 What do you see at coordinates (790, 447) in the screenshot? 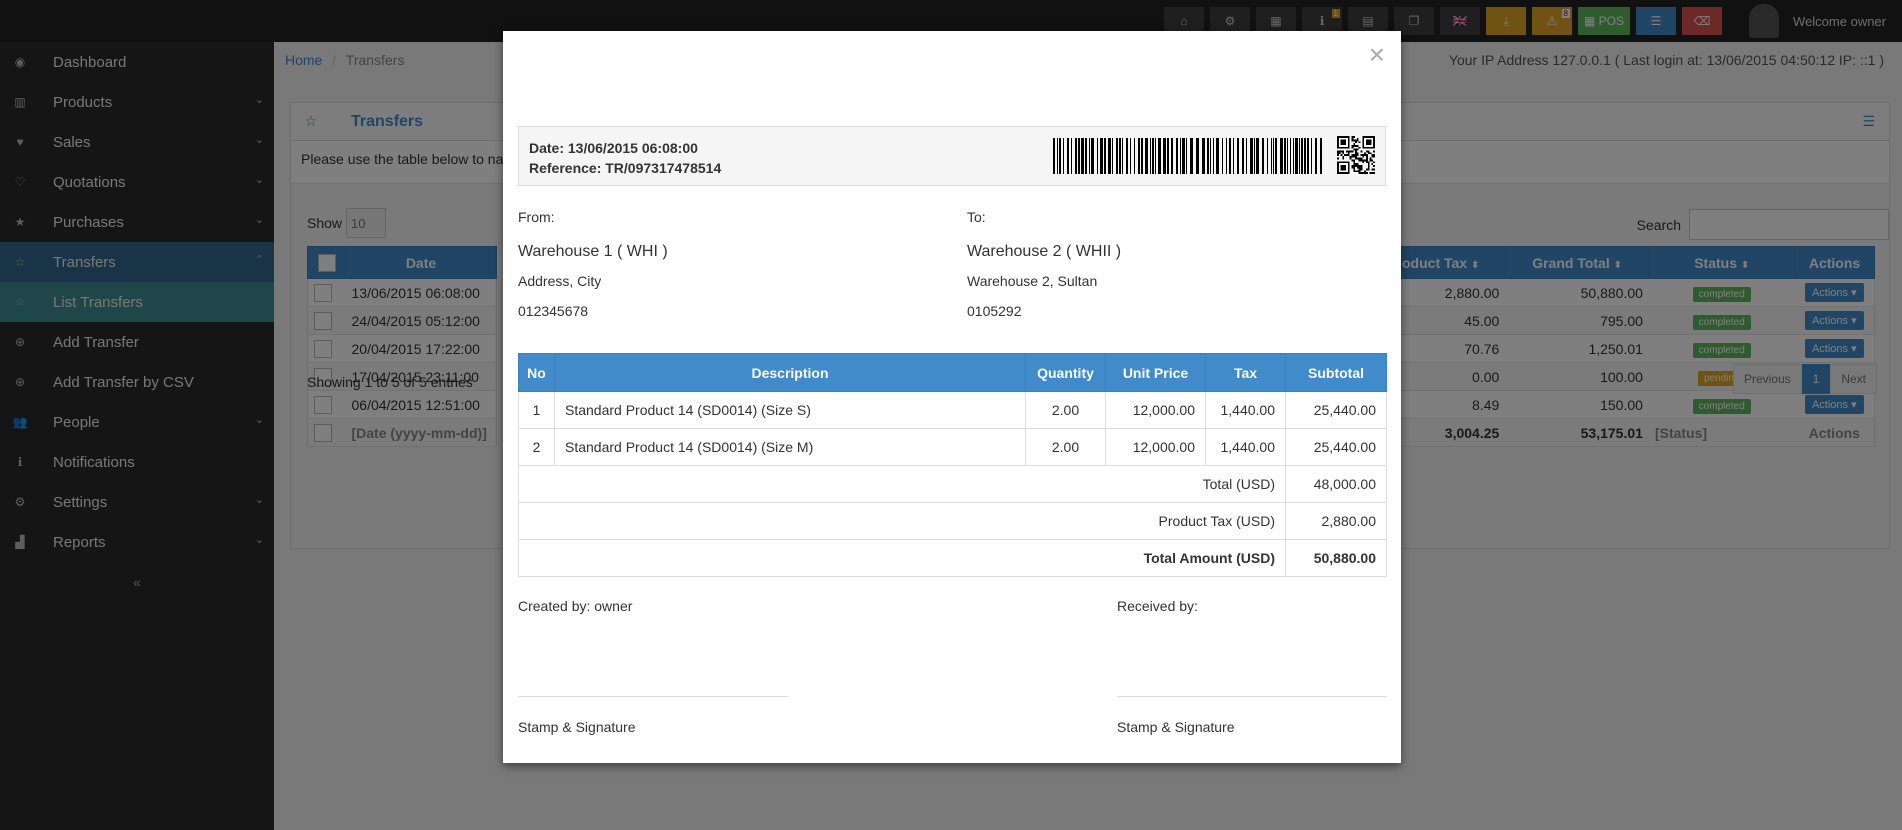
I see `item-description: Standard Product 14 (SD0014) (Size M)` at bounding box center [790, 447].